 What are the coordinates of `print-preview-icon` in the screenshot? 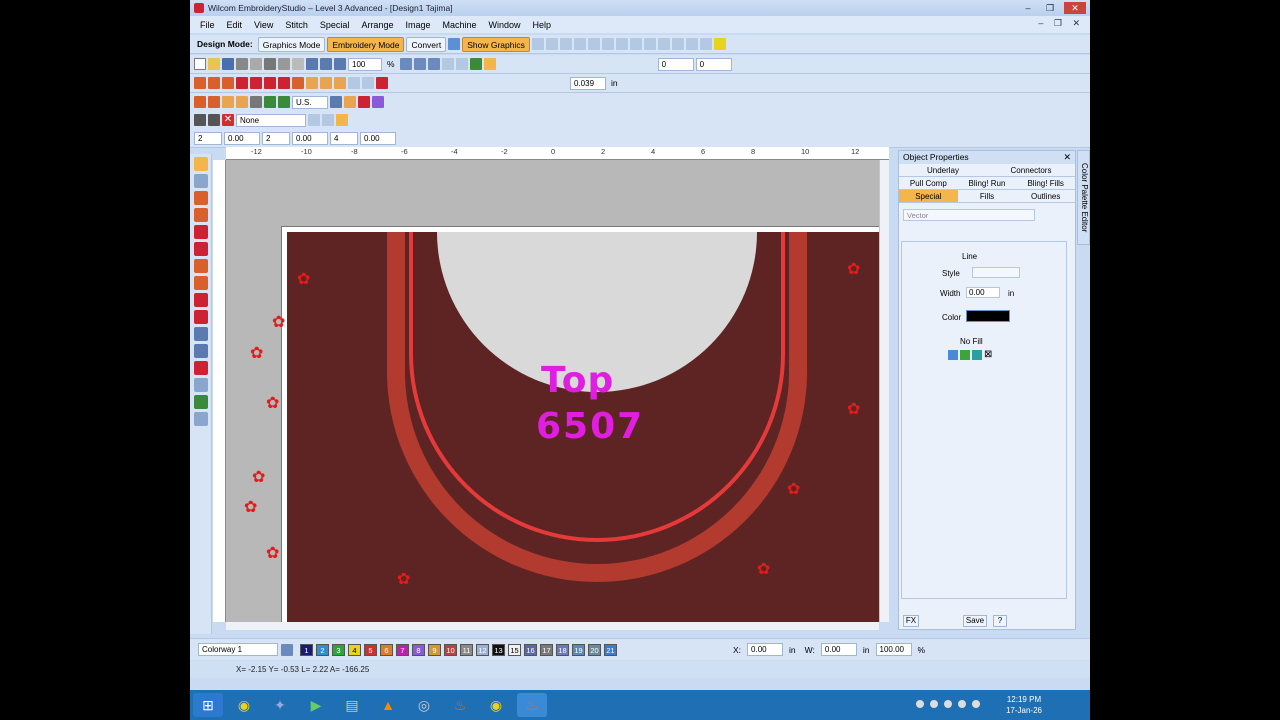 It's located at (256, 64).